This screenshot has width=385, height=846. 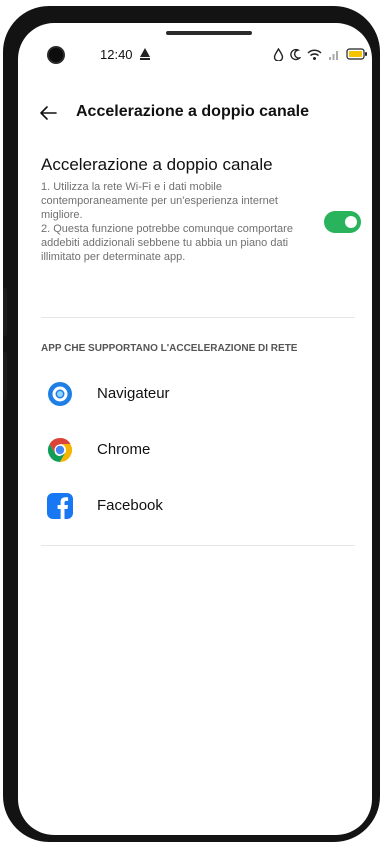 What do you see at coordinates (342, 222) in the screenshot?
I see `dual-channel-toggle` at bounding box center [342, 222].